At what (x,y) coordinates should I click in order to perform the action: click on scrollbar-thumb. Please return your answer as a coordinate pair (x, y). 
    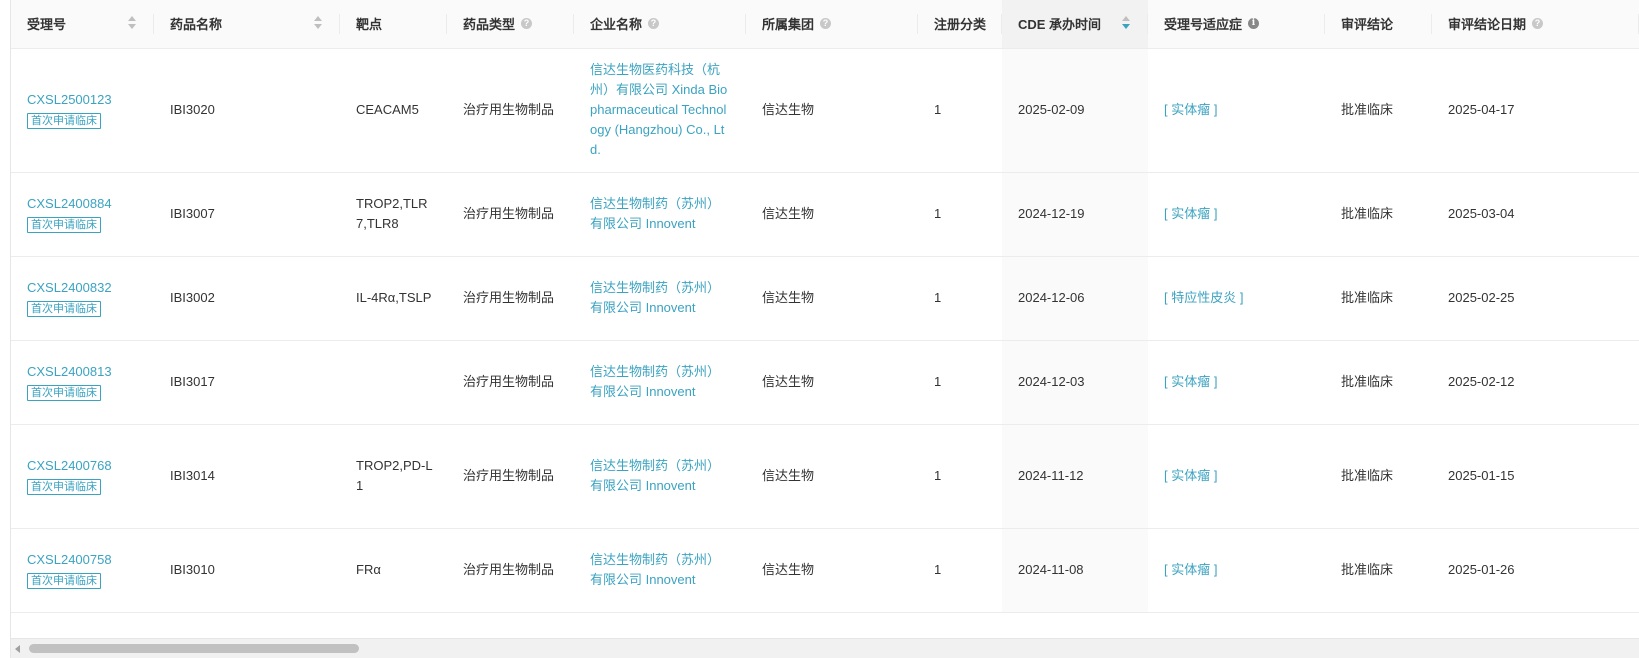
    Looking at the image, I should click on (194, 648).